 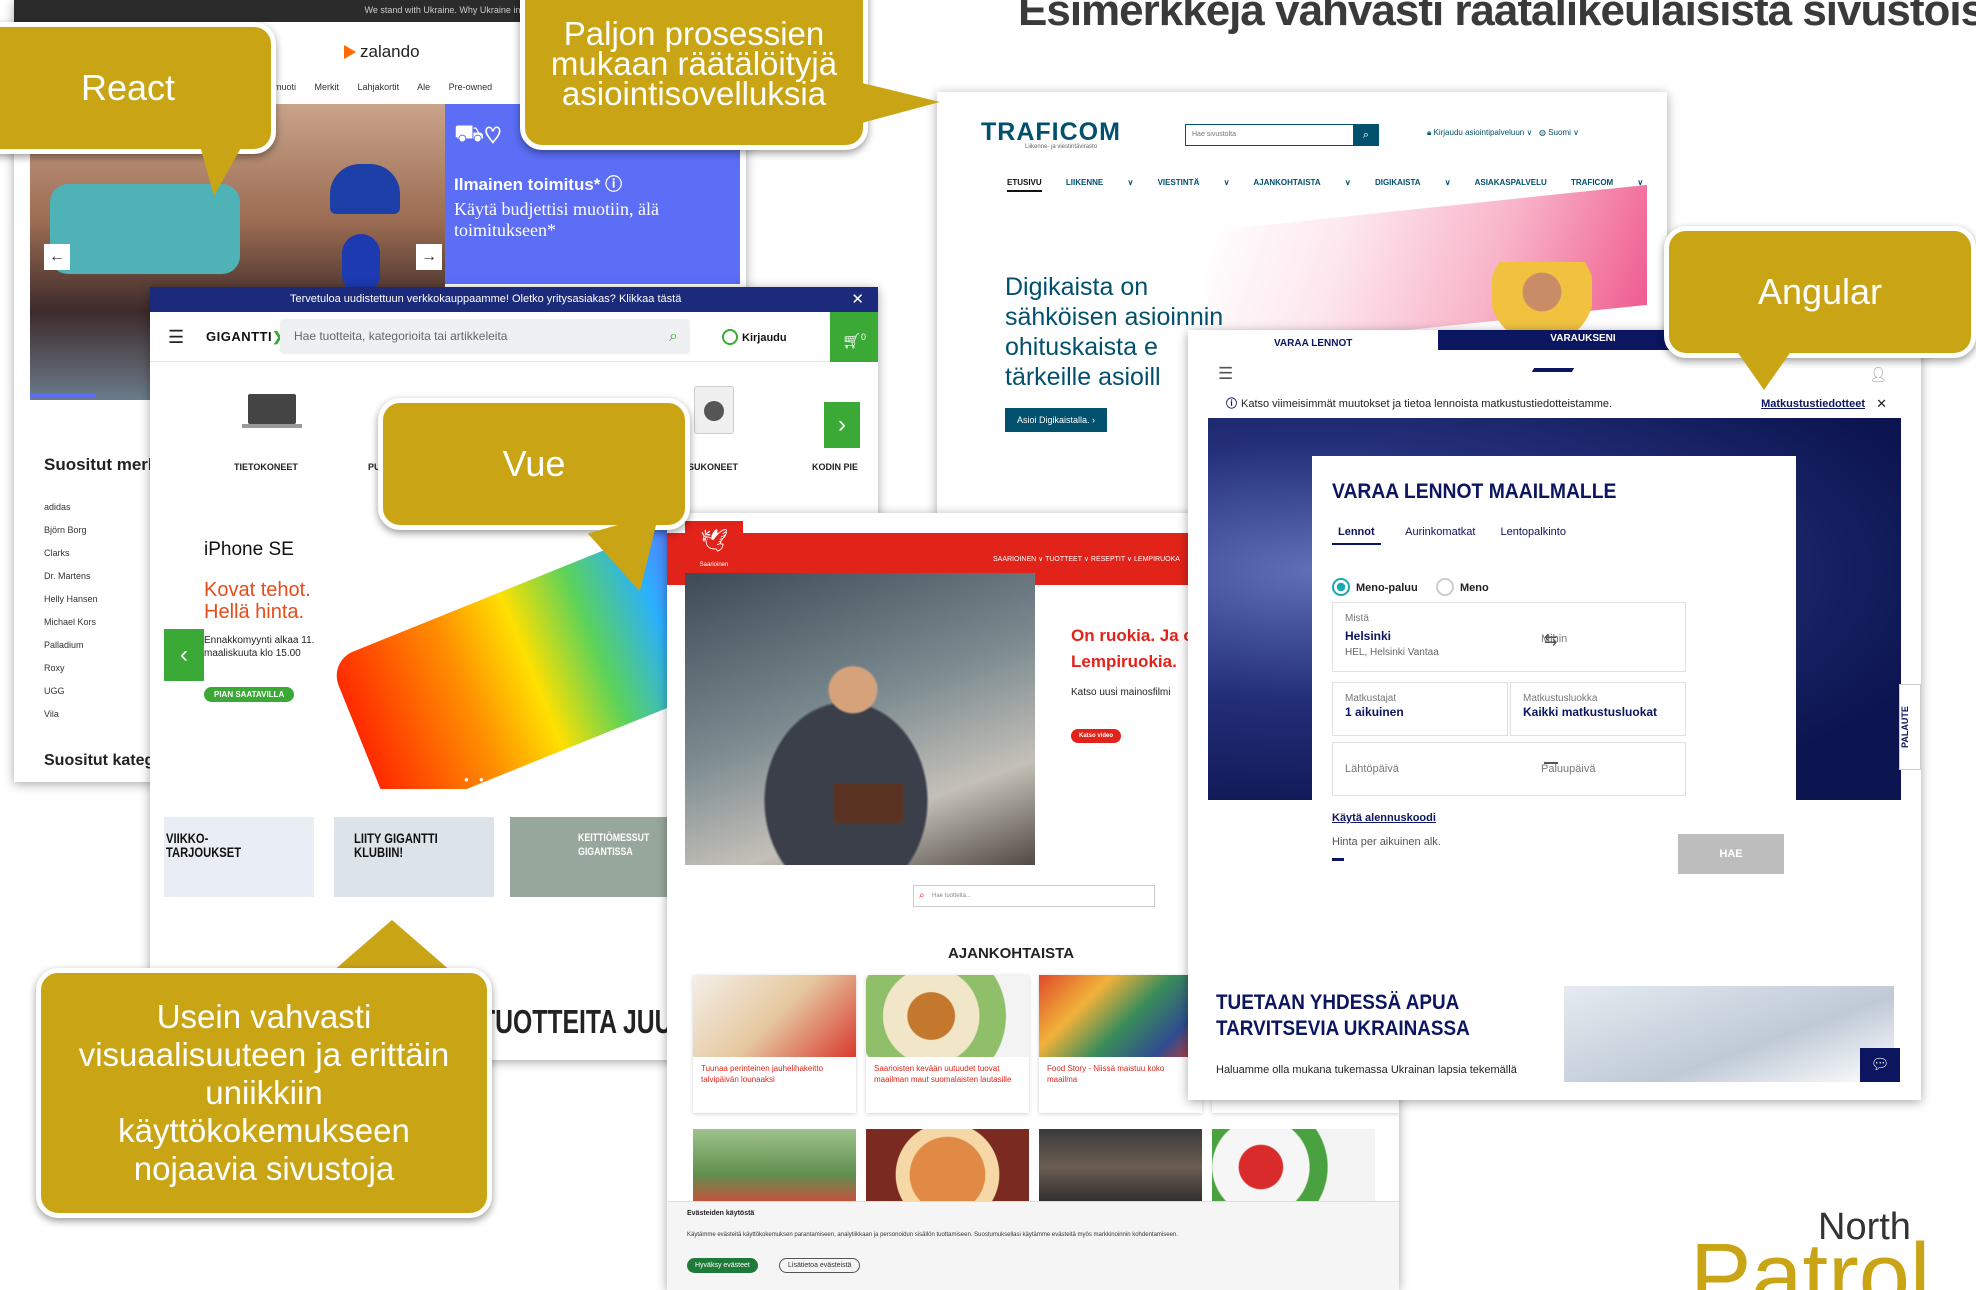 What do you see at coordinates (145, 229) in the screenshot?
I see `sofa-shape` at bounding box center [145, 229].